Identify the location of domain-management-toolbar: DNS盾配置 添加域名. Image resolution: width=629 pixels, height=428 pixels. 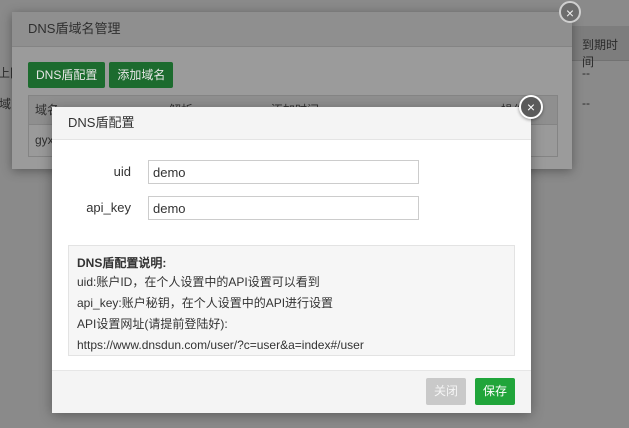
(101, 75).